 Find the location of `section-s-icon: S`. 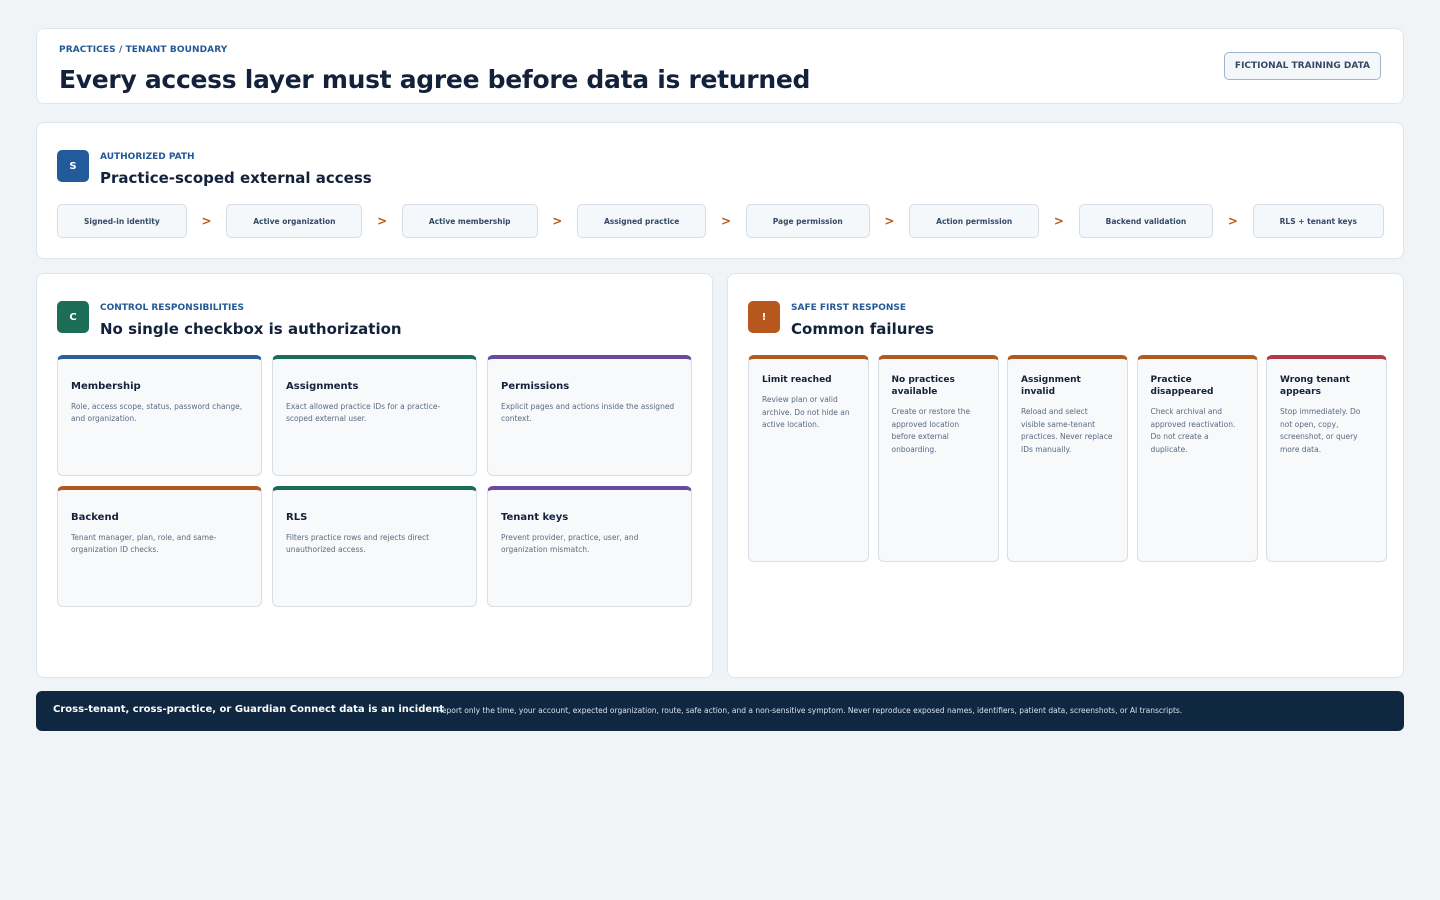

section-s-icon: S is located at coordinates (73, 166).